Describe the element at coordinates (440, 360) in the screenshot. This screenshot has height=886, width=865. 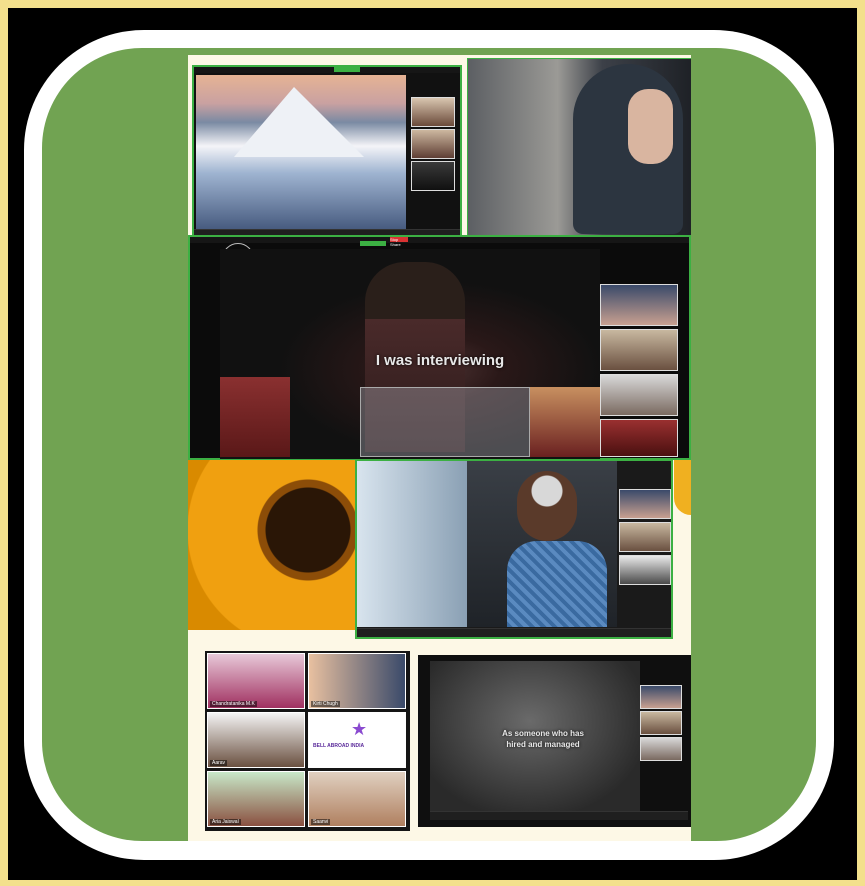
I see `video-caption: I was interviewing` at that location.